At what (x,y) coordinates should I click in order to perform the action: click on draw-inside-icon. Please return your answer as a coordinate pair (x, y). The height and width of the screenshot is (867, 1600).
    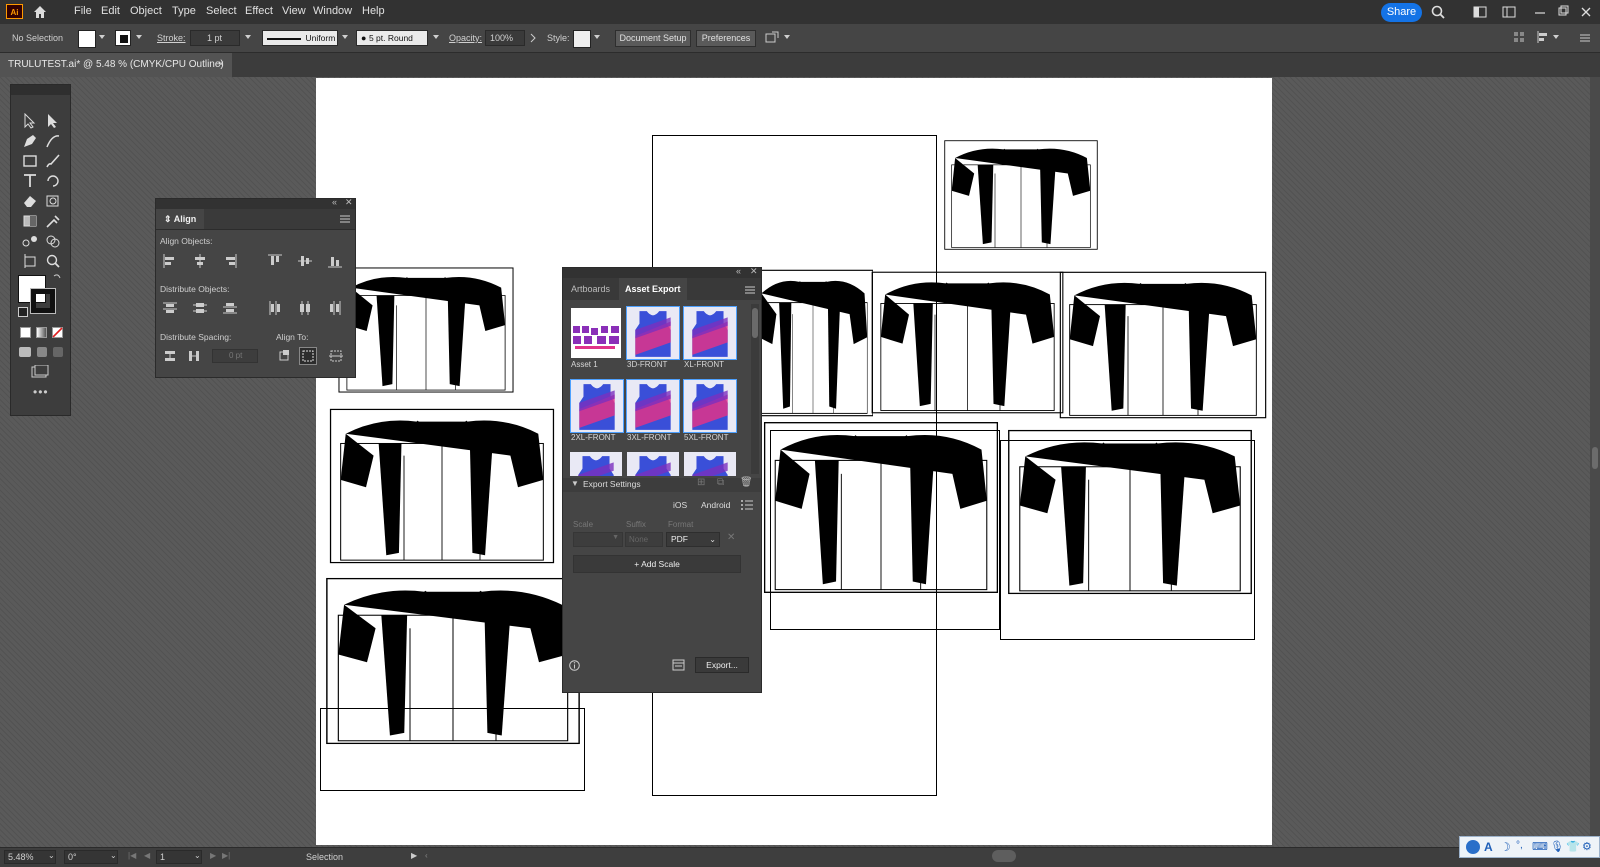
    Looking at the image, I should click on (58, 352).